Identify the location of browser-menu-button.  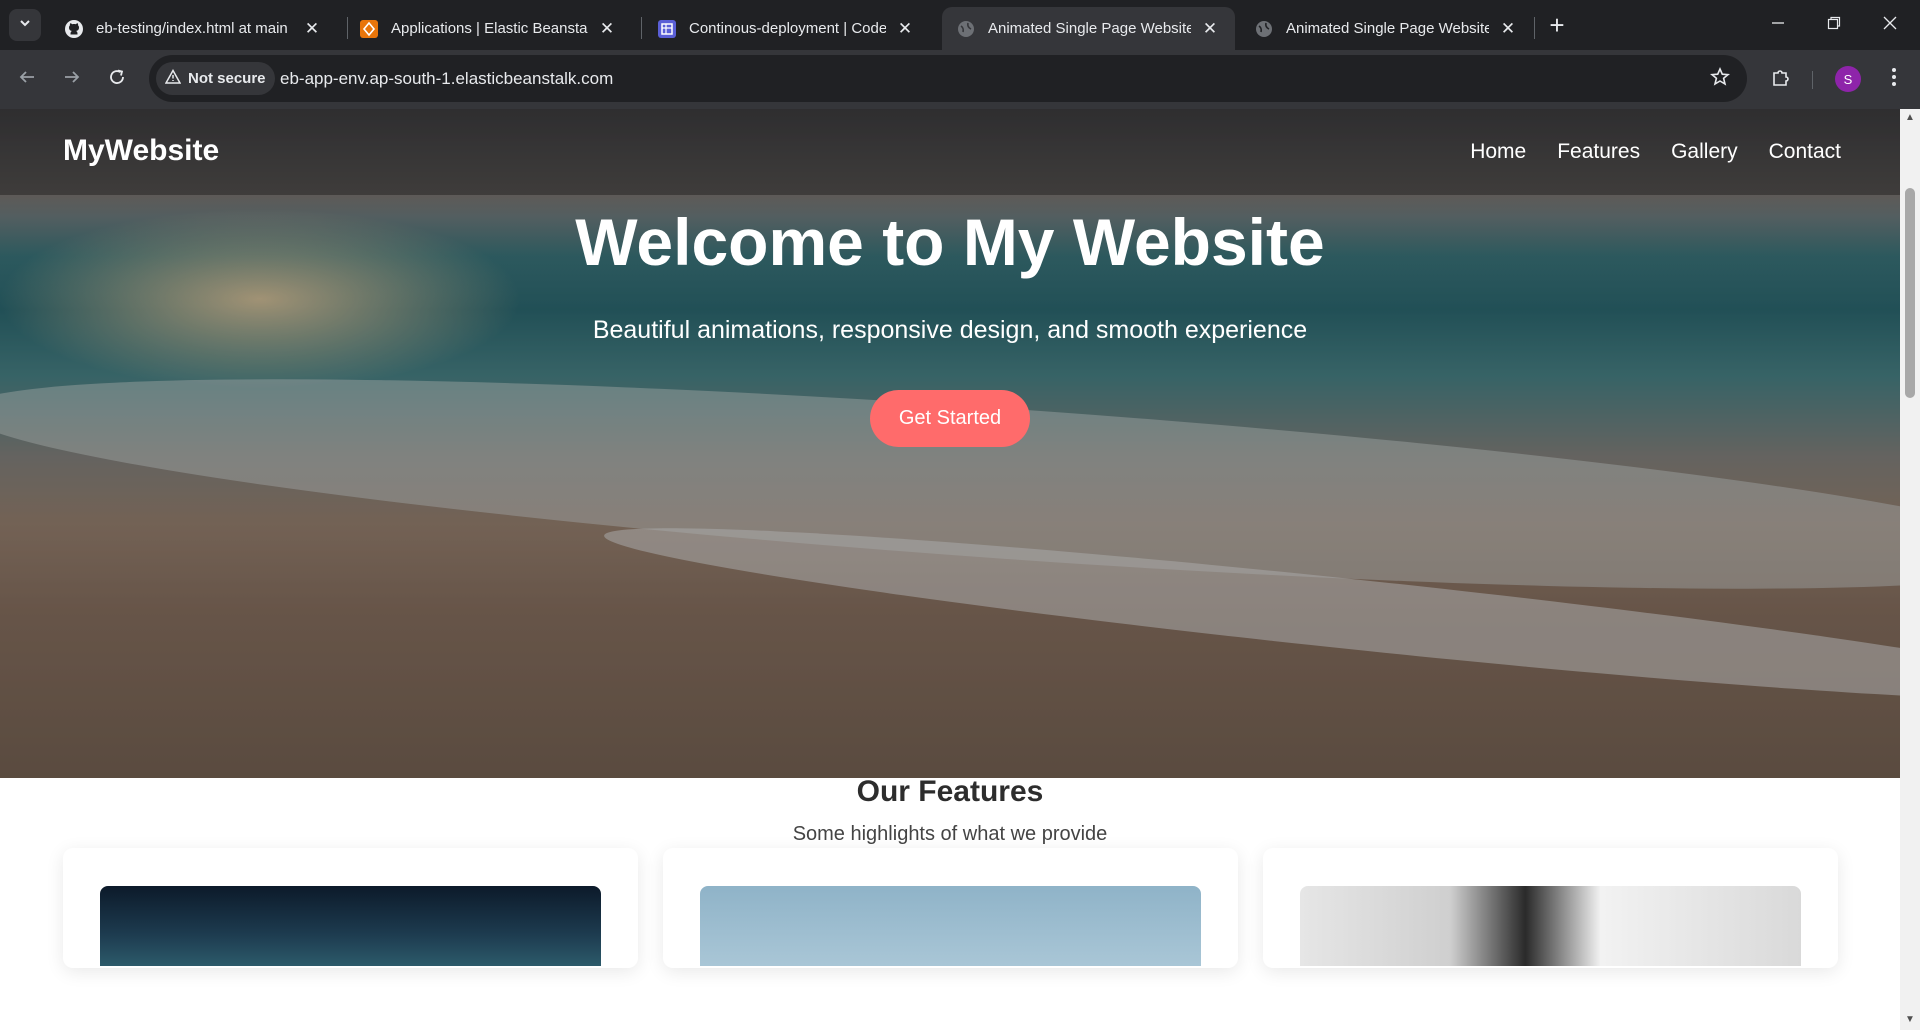
(1894, 79).